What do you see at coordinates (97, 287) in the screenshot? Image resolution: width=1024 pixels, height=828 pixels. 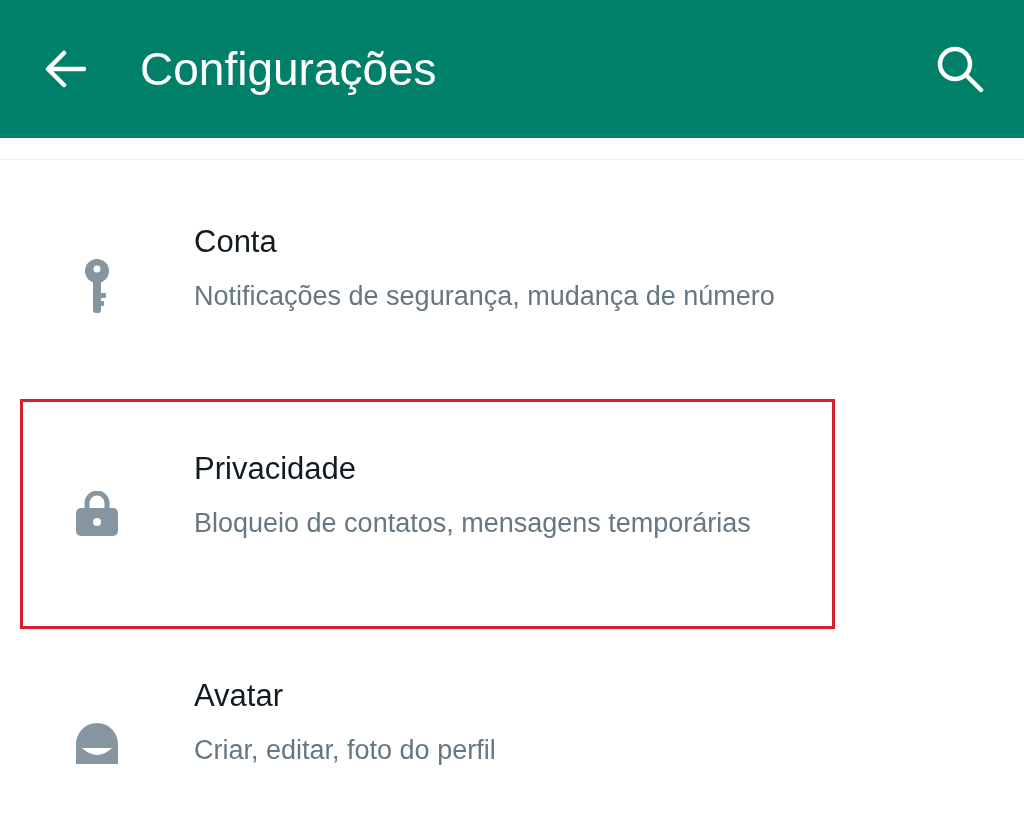 I see `key-icon` at bounding box center [97, 287].